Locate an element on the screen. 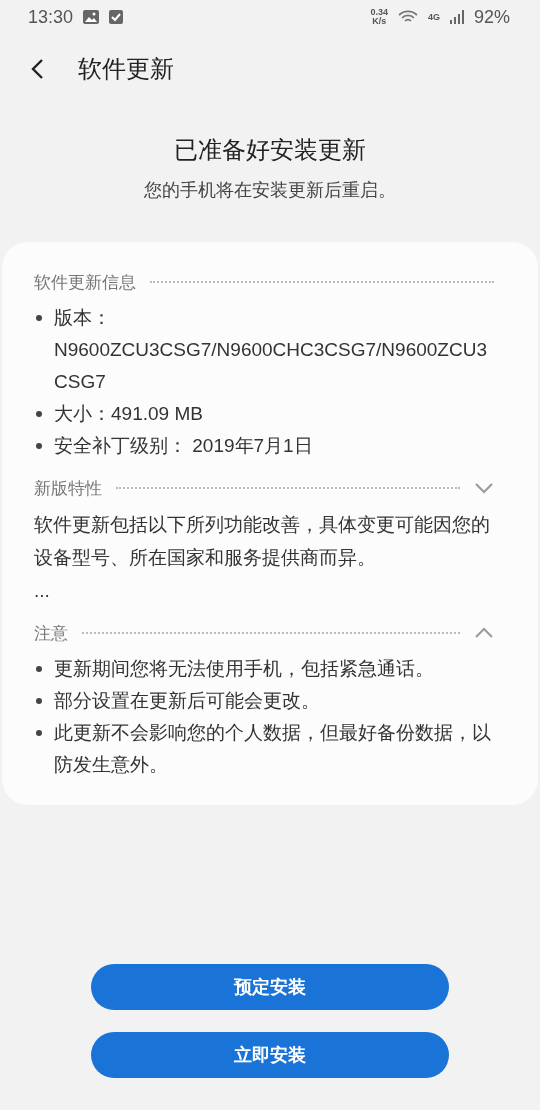  wifi-icon is located at coordinates (407, 17).